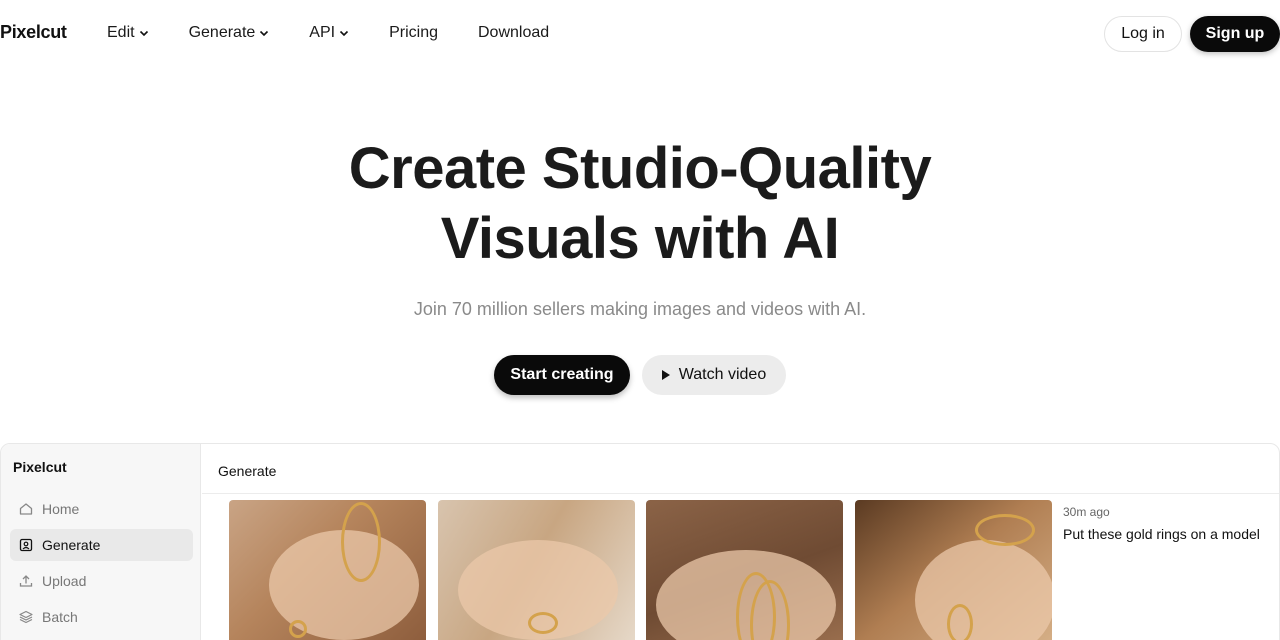 The width and height of the screenshot is (1280, 640). I want to click on watch-video-label: Watch video, so click(722, 374).